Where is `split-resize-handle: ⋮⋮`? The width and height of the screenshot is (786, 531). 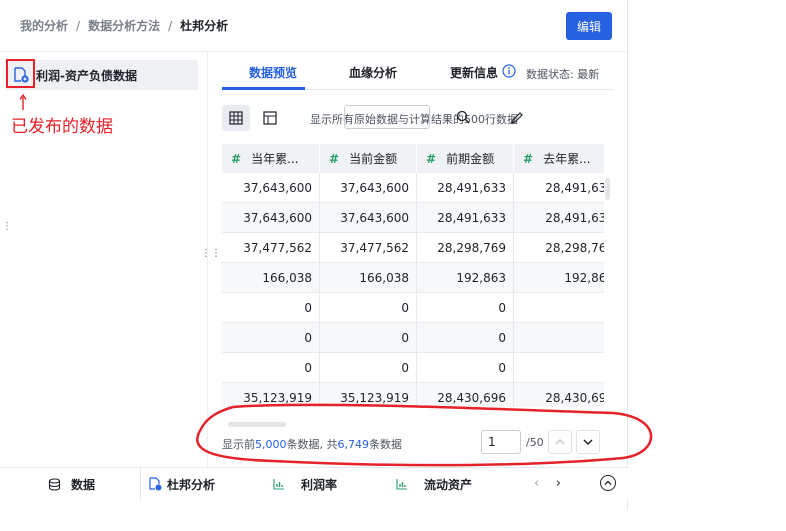
split-resize-handle: ⋮⋮ is located at coordinates (211, 254).